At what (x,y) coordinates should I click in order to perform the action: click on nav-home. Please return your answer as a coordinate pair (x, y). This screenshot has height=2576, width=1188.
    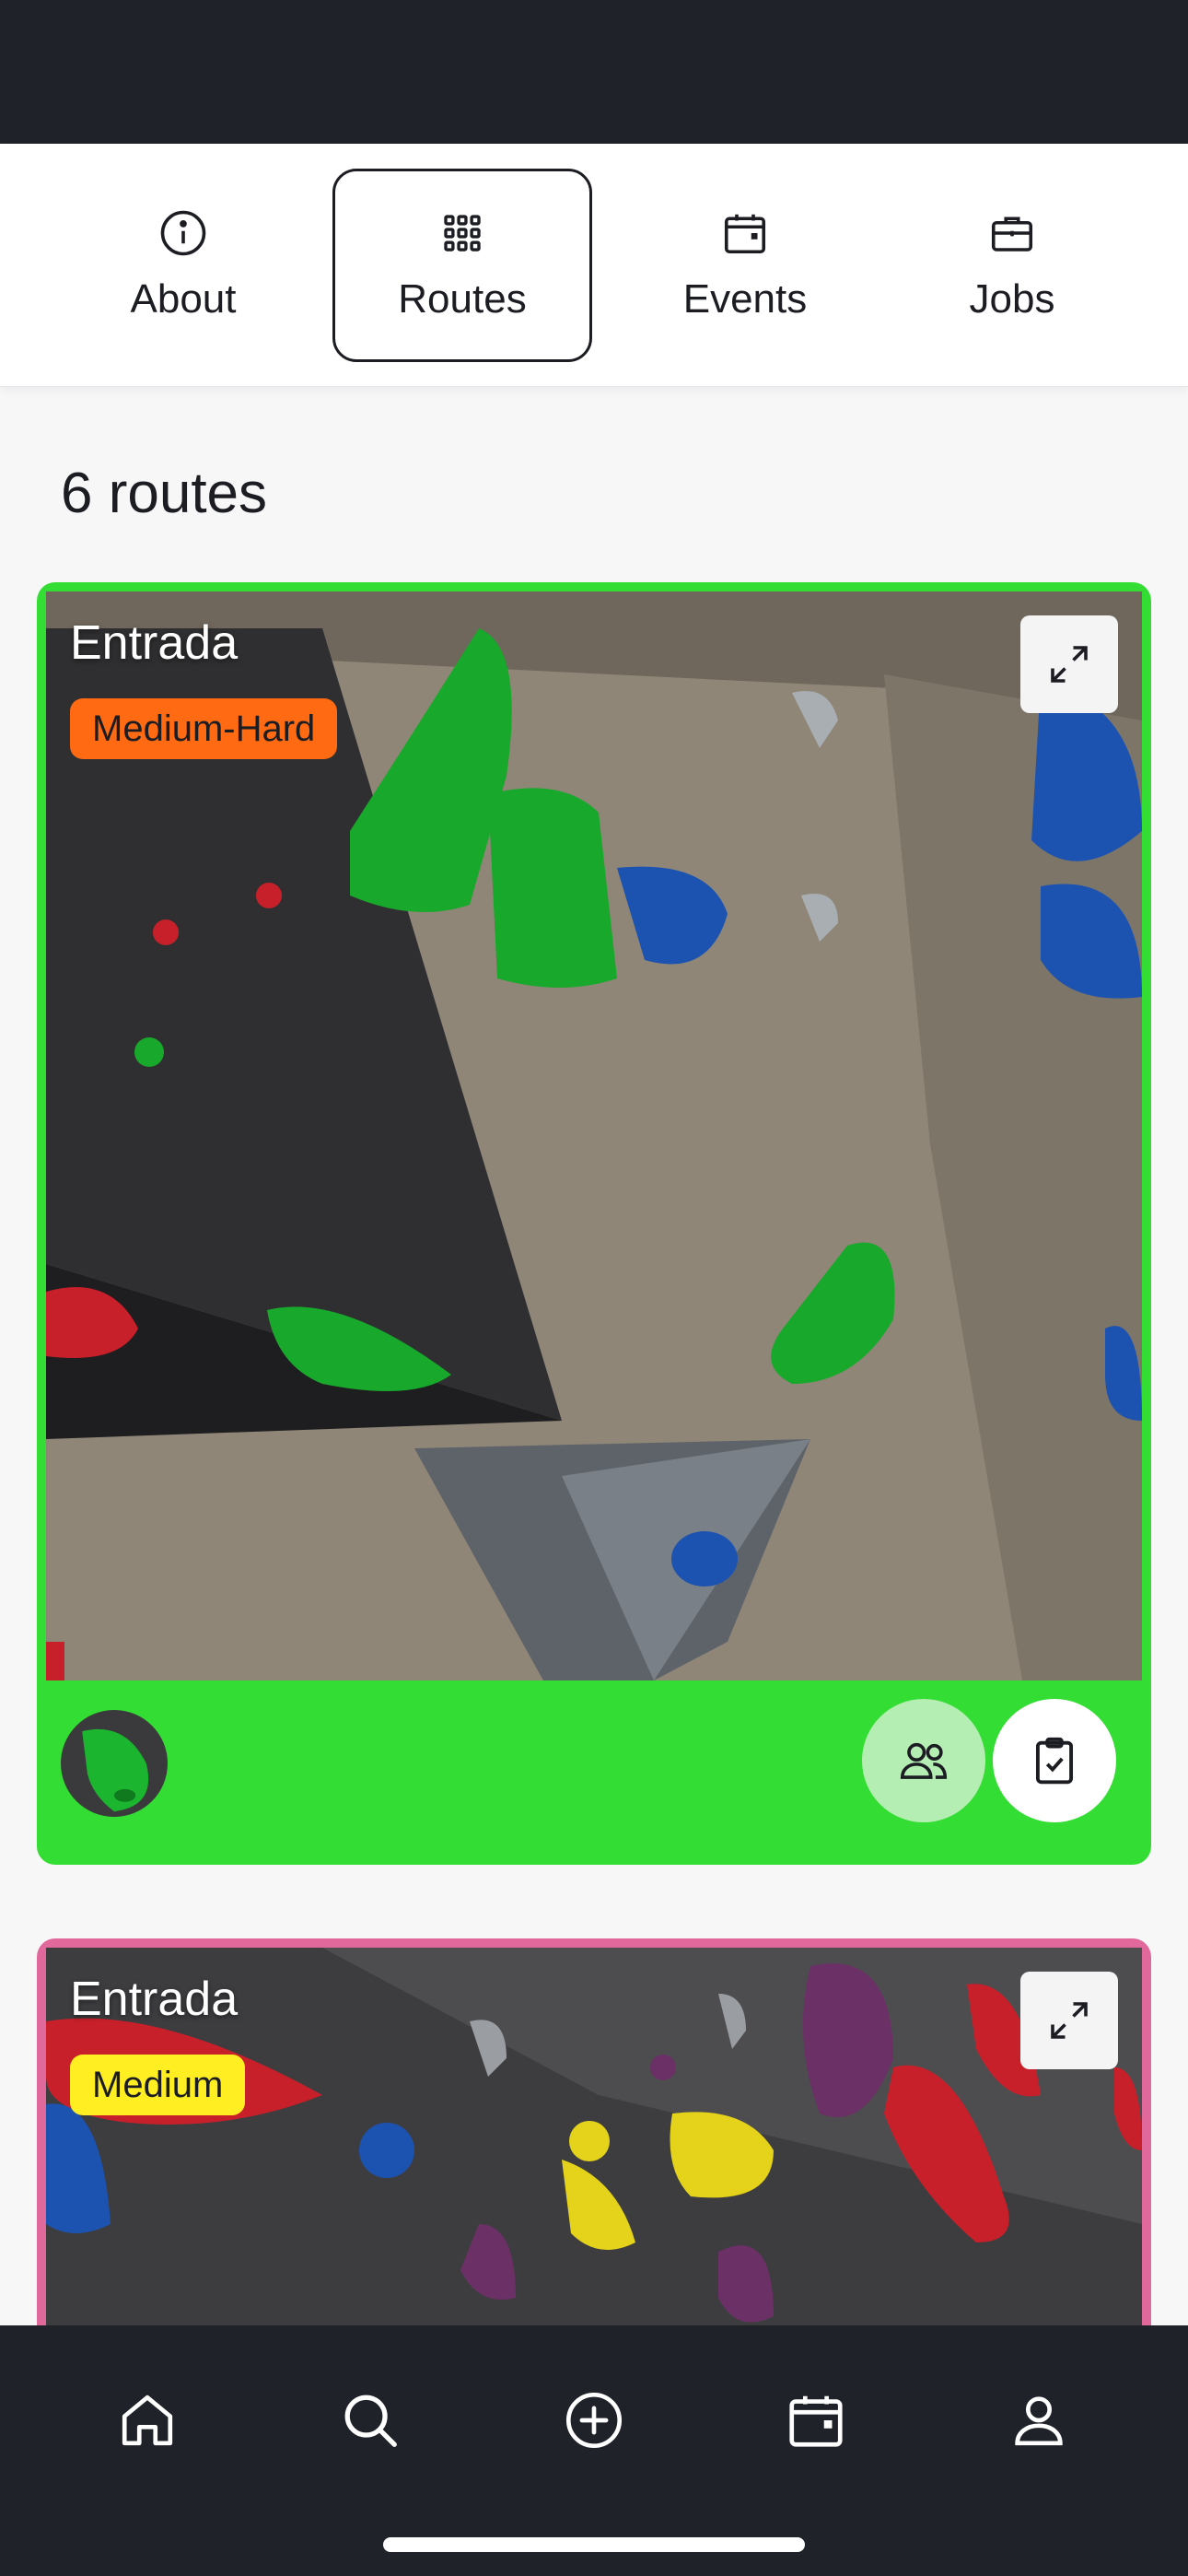
    Looking at the image, I should click on (147, 2420).